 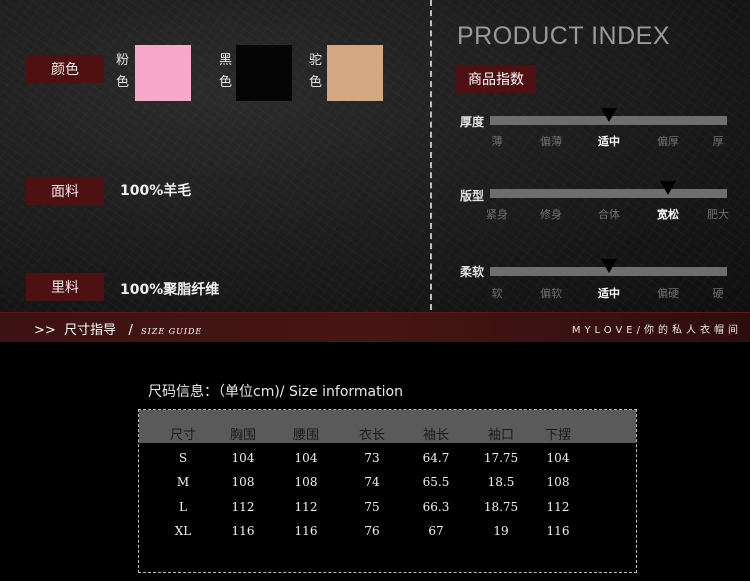 What do you see at coordinates (436, 531) in the screenshot?
I see `size-table-cell: 67` at bounding box center [436, 531].